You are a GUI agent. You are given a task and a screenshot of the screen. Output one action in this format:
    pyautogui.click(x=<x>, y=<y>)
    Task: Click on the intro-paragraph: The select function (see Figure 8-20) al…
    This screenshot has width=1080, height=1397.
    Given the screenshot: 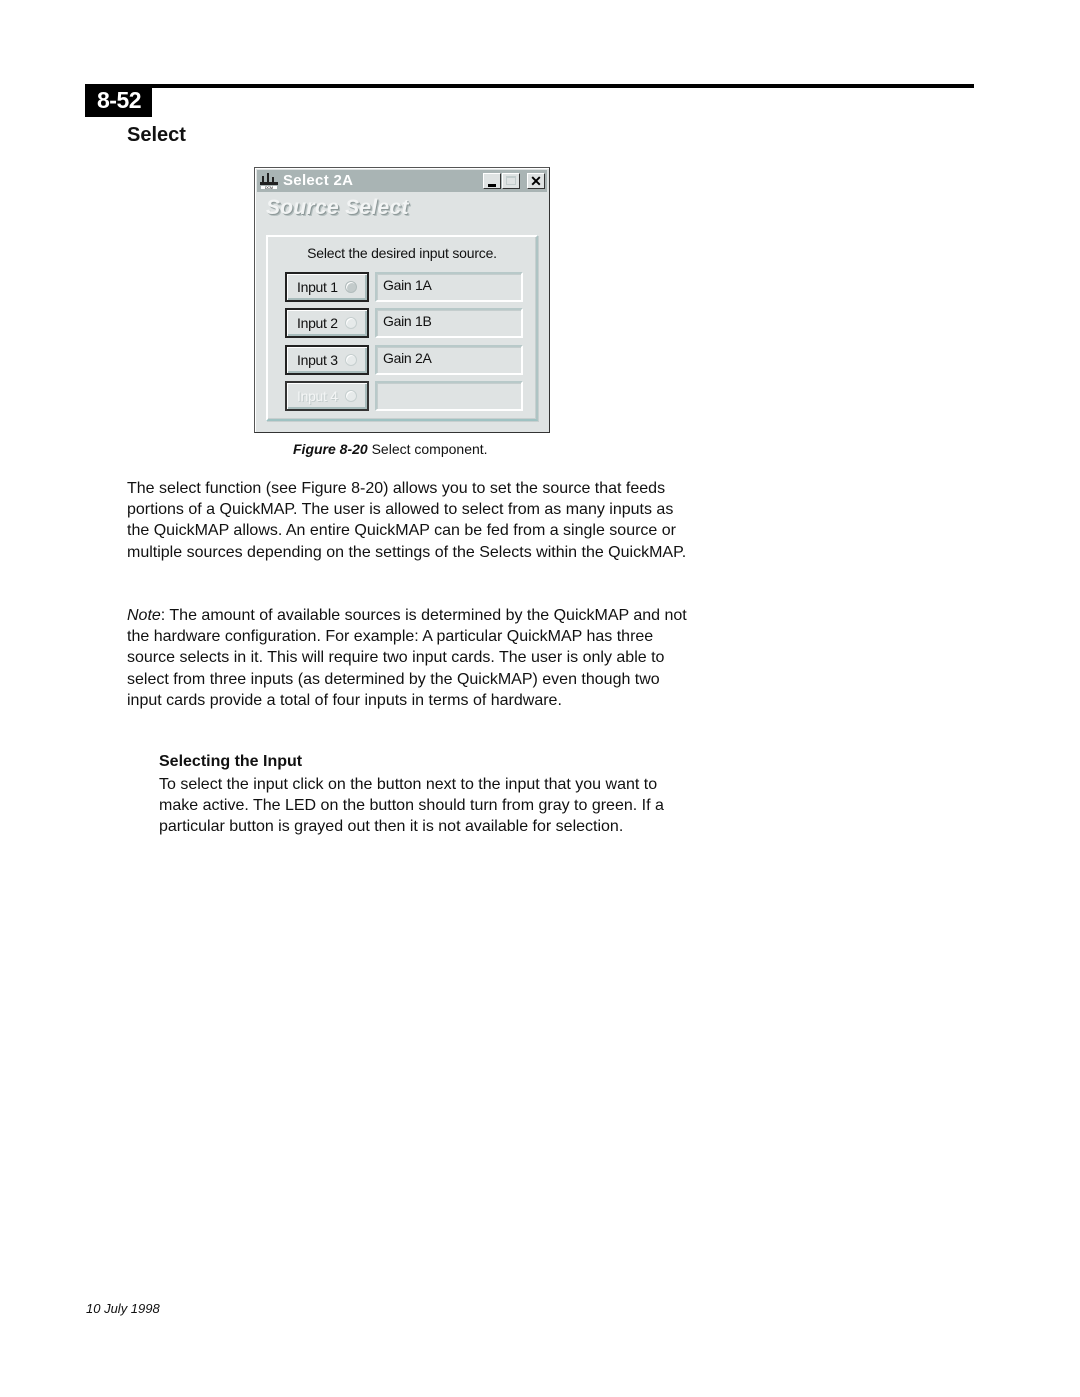 What is the action you would take?
    pyautogui.click(x=407, y=520)
    